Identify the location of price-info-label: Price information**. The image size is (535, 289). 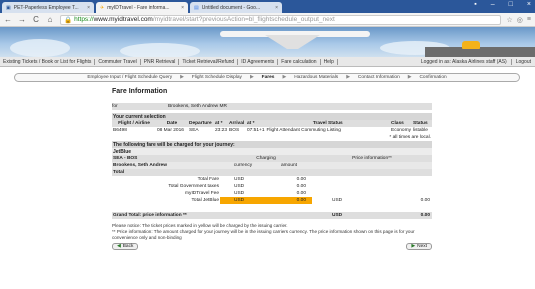
(372, 158).